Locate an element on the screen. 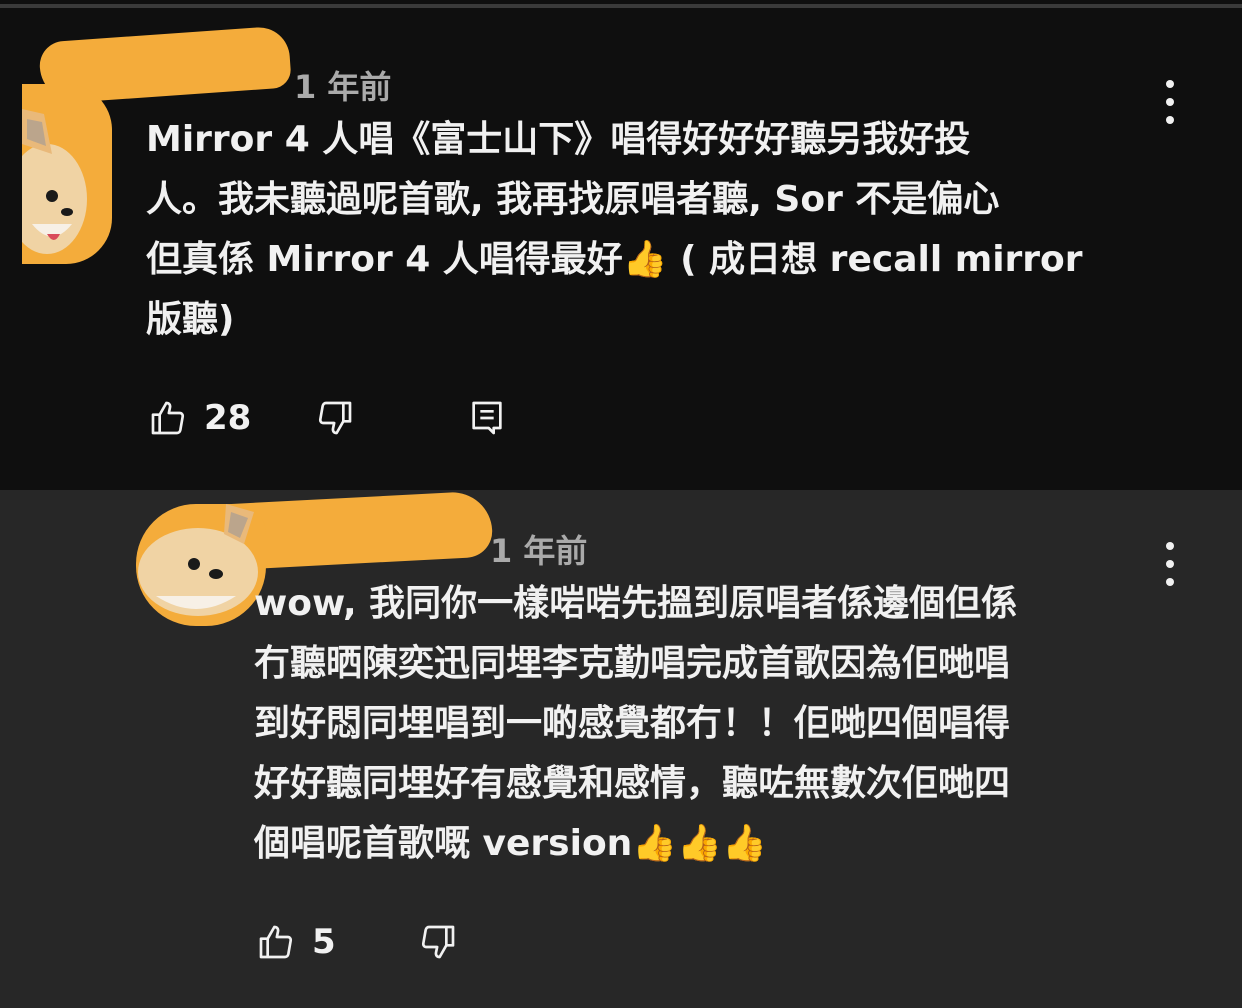  comment-text-line: 冇聽晒陳奕迅同埋李克勤唱完成首歌因為佢哋唱 is located at coordinates (632, 663).